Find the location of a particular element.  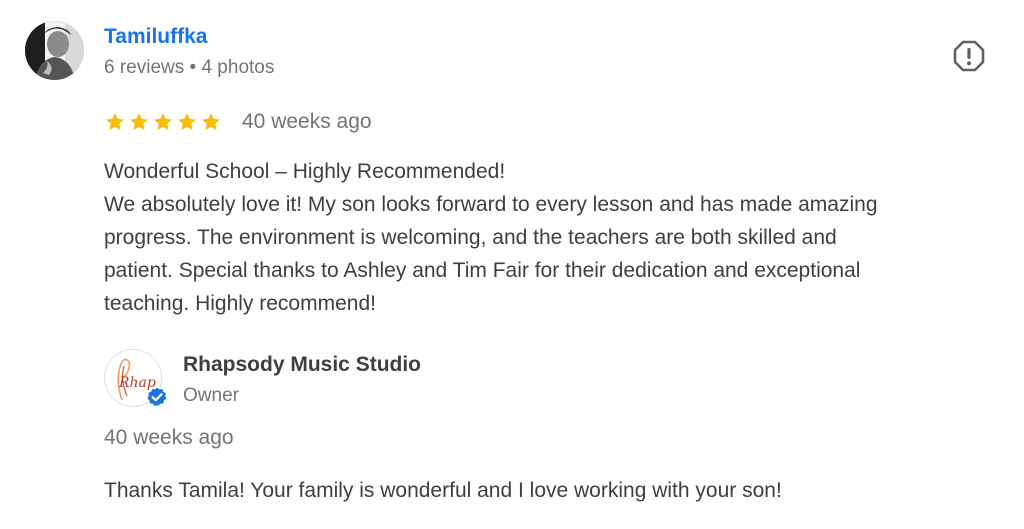

report-flag-icon is located at coordinates (969, 56).